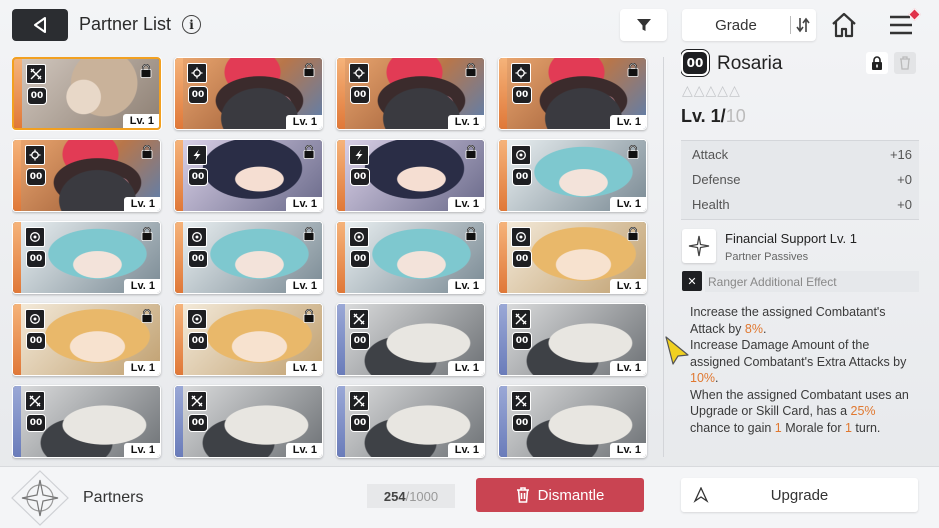 This screenshot has height=528, width=939. I want to click on skill-name: Financial Support Lv. 1, so click(791, 238).